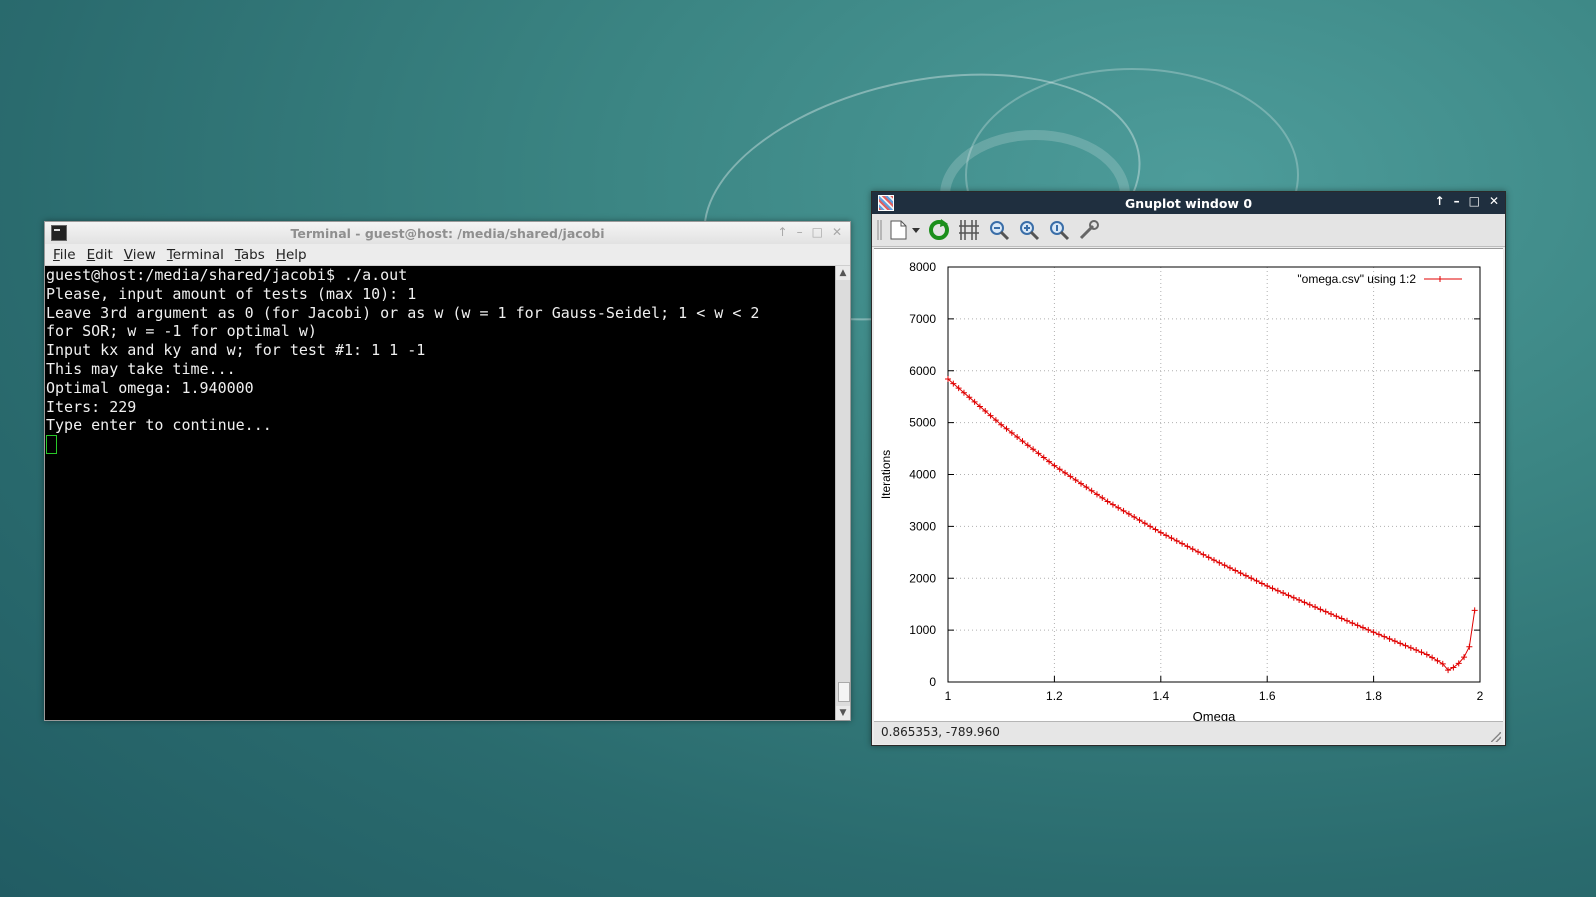 The height and width of the screenshot is (897, 1596). What do you see at coordinates (51, 445) in the screenshot?
I see `terminal-cursor` at bounding box center [51, 445].